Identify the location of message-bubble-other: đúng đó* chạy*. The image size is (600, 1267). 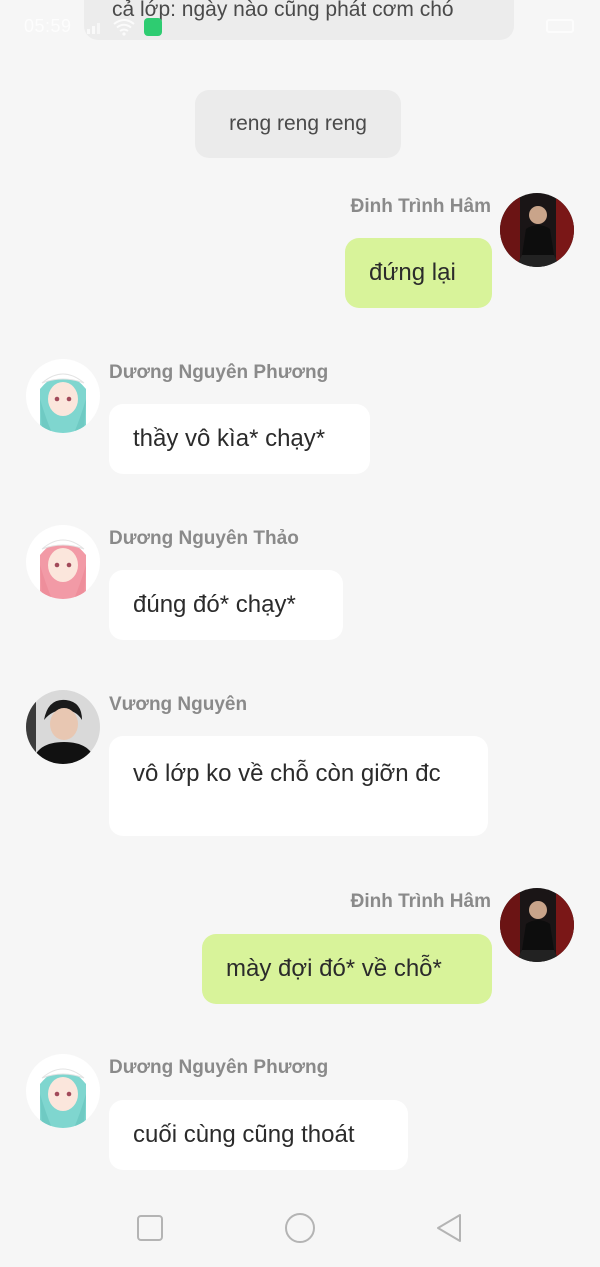
(226, 605).